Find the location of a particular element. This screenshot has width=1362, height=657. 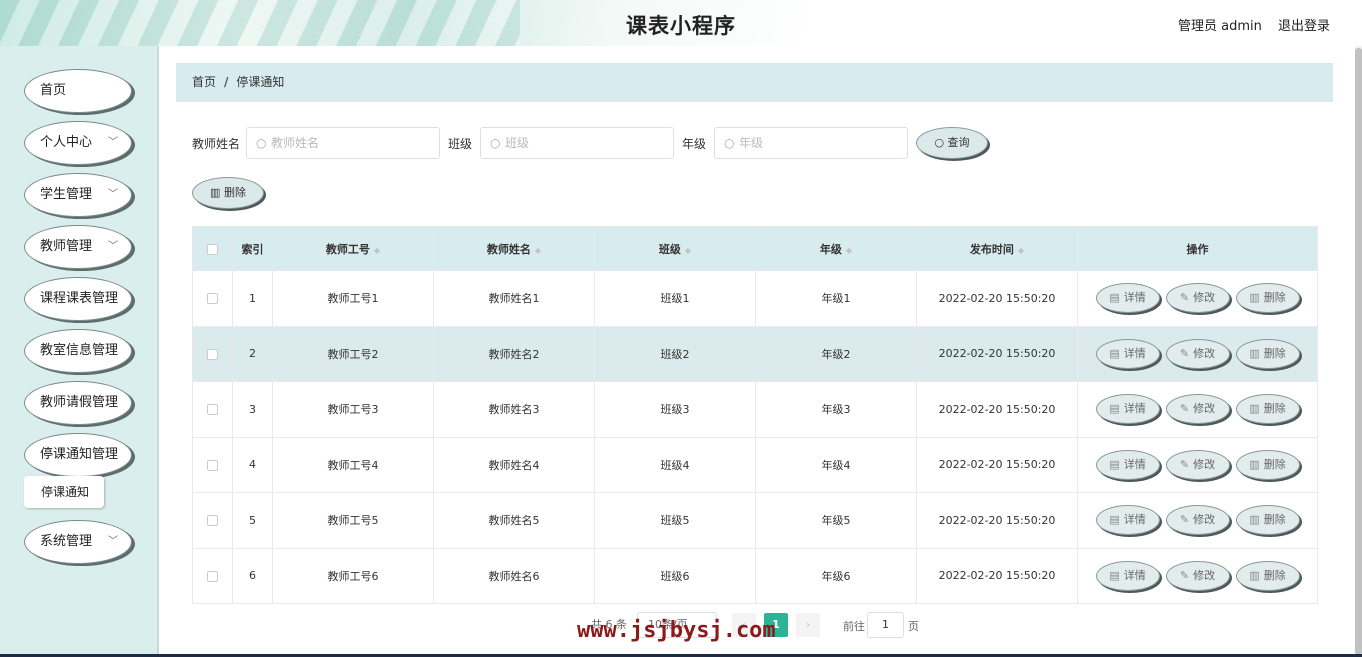

column-header-grade: 年级 ◆ is located at coordinates (836, 248).